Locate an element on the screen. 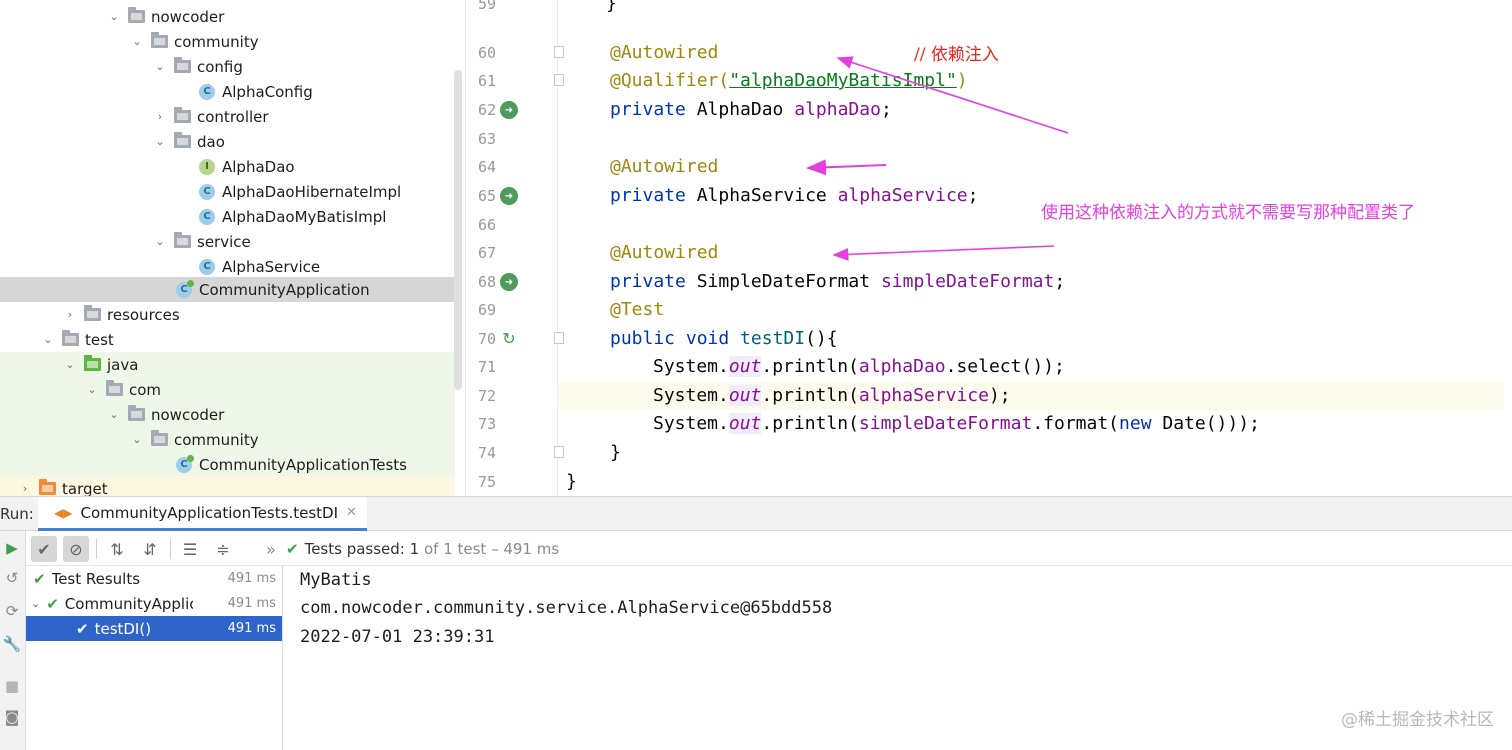  tree-item-nowcoder: ⌄ nowcoder is located at coordinates (227, 16).